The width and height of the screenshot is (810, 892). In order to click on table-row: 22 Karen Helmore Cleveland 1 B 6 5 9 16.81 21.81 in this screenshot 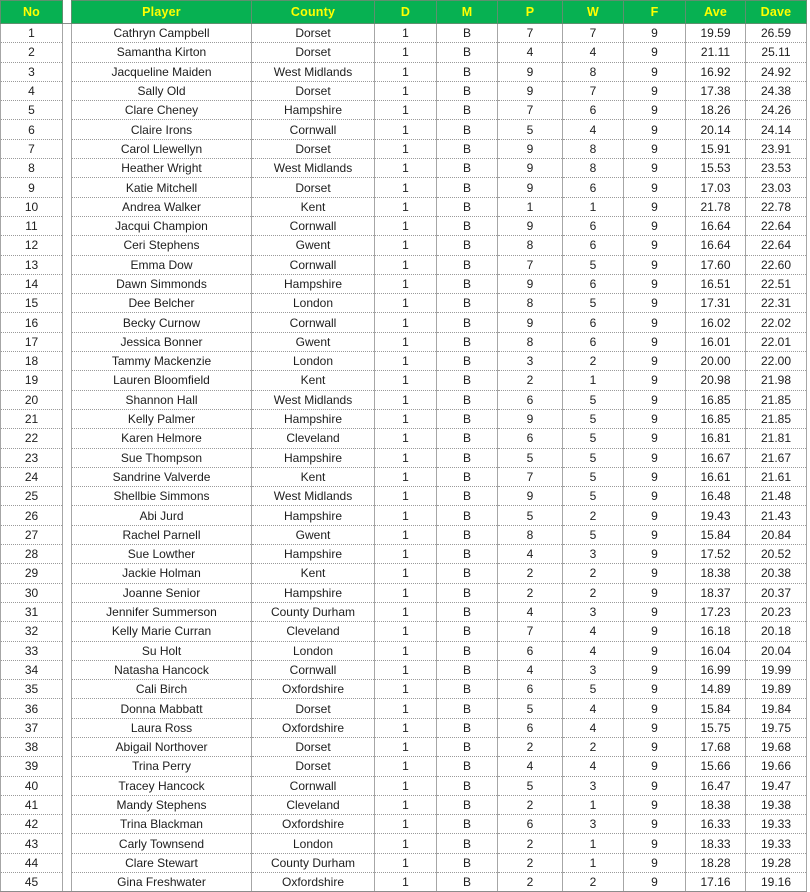, I will do `click(403, 438)`.